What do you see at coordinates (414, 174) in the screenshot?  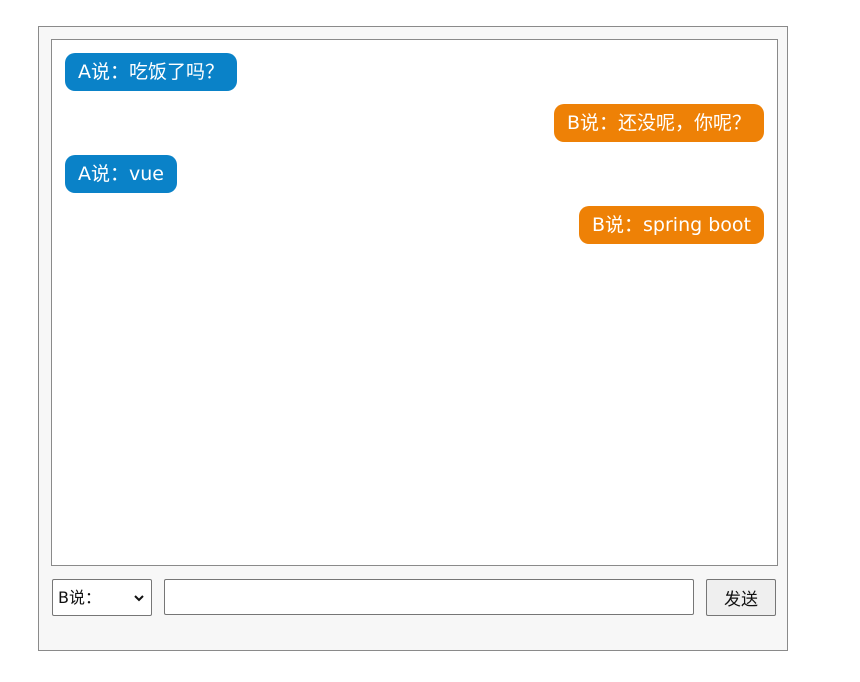 I see `message-row: A说：vue` at bounding box center [414, 174].